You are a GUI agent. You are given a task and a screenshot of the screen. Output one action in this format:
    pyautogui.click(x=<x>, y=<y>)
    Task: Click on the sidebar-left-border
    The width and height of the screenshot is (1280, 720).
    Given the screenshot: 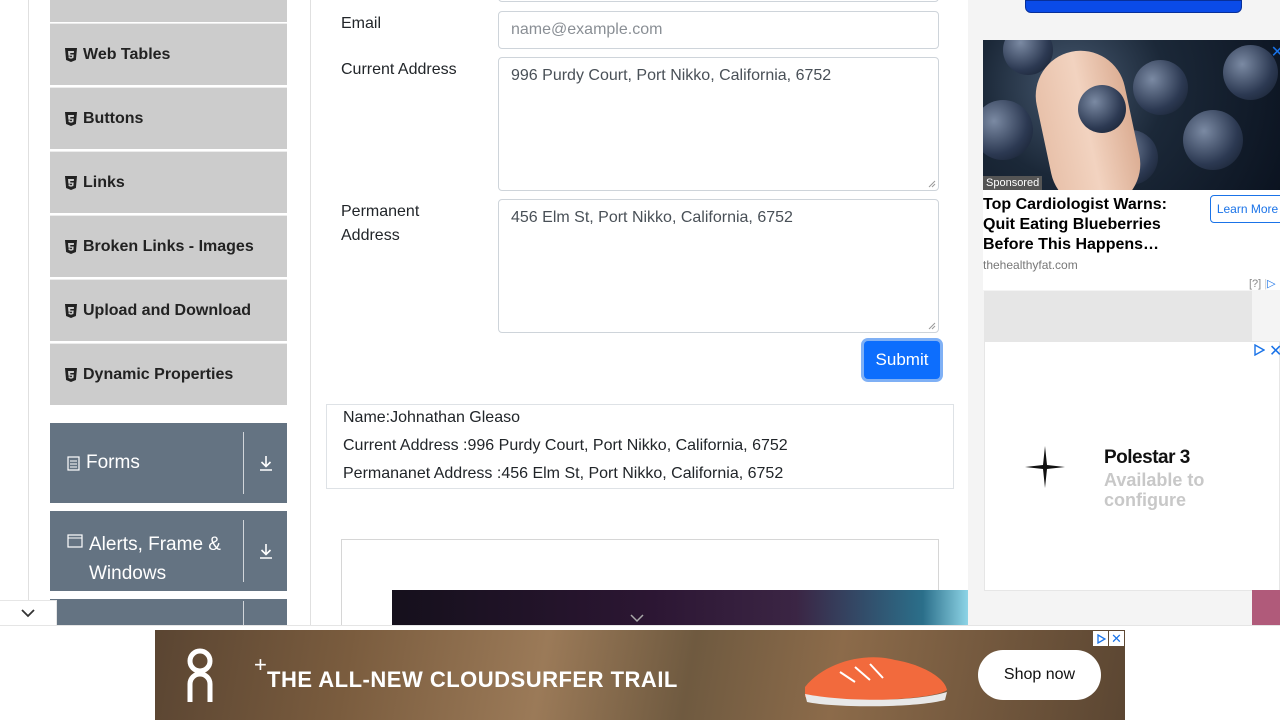 What is the action you would take?
    pyautogui.click(x=28, y=312)
    